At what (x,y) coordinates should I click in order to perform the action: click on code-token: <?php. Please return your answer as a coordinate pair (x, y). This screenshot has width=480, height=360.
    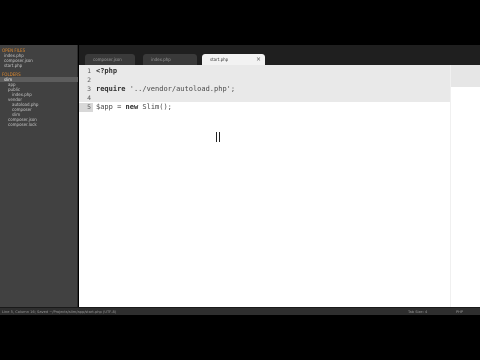
    Looking at the image, I should click on (107, 71).